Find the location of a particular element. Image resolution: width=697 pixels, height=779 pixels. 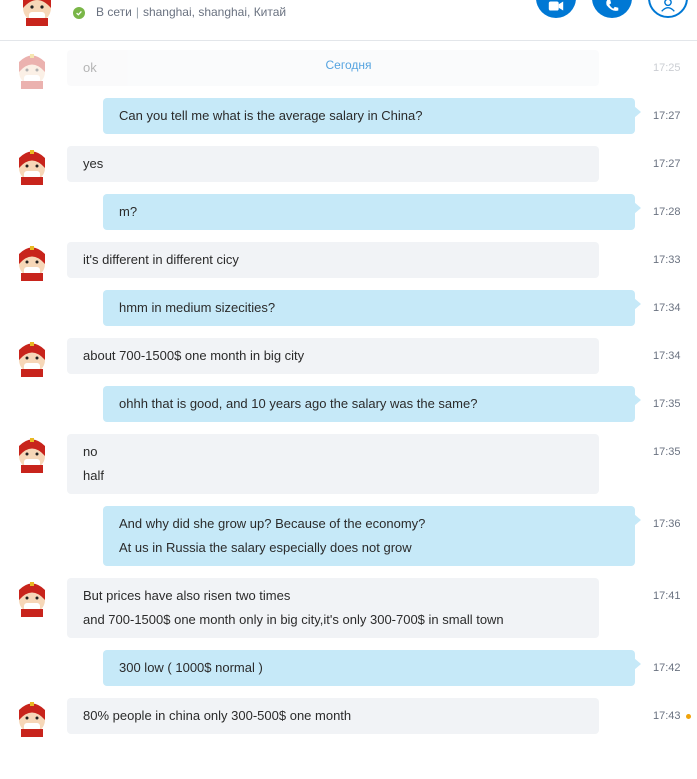

video-call-icon is located at coordinates (556, 6).